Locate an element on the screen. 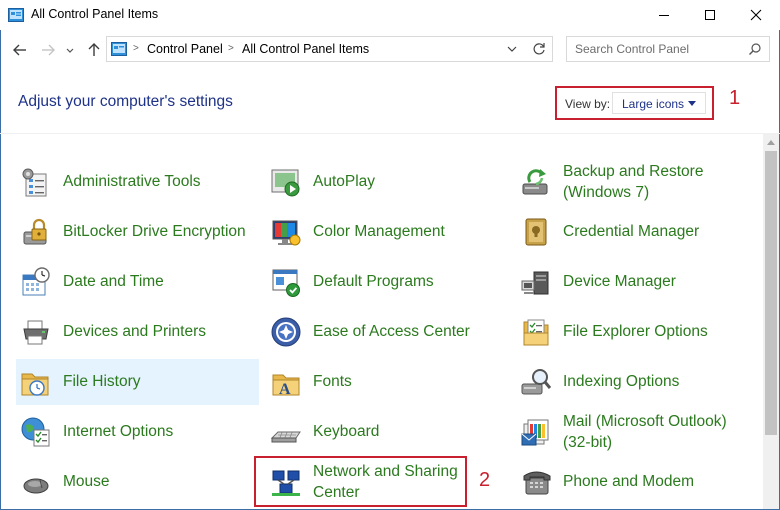 Image resolution: width=780 pixels, height=510 pixels. item-devices-and-printers: Devices and Printers is located at coordinates (137, 332).